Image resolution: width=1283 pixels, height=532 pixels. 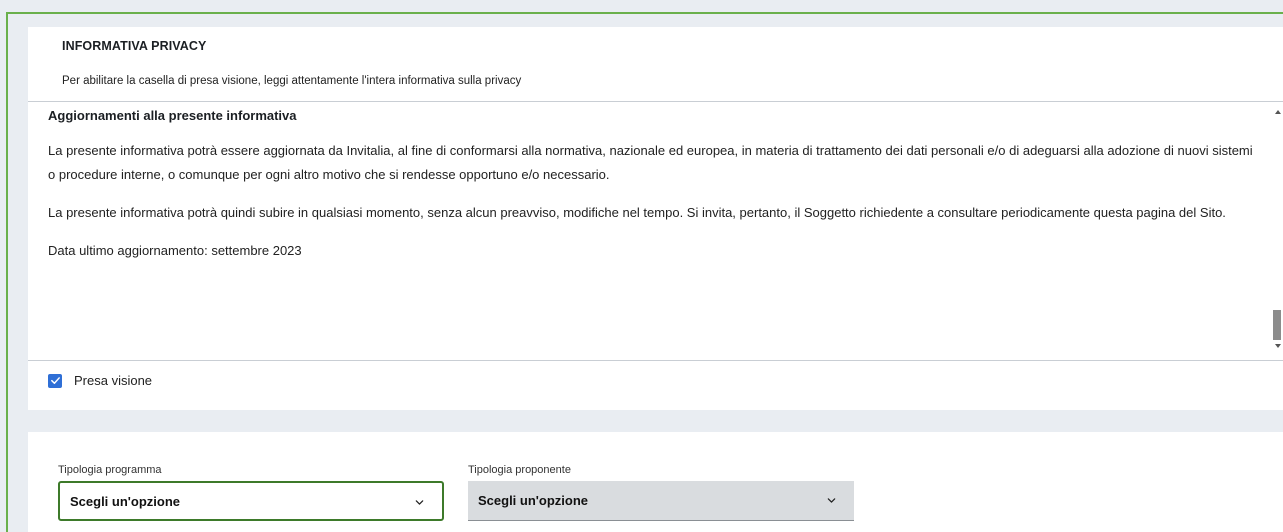 What do you see at coordinates (661, 501) in the screenshot?
I see `tipologia-proponente-select: Scegli un'opzione` at bounding box center [661, 501].